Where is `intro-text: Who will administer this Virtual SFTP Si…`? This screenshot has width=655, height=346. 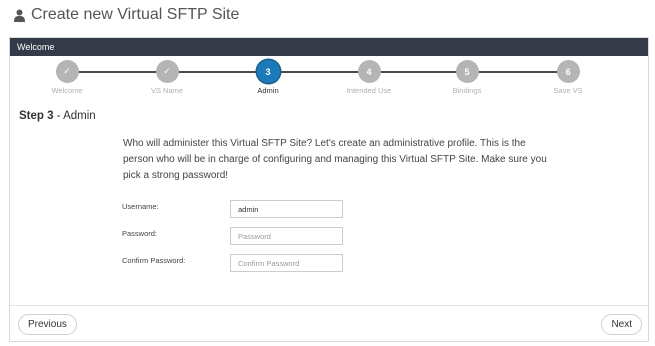 intro-text: Who will administer this Virtual SFTP Si… is located at coordinates (335, 159).